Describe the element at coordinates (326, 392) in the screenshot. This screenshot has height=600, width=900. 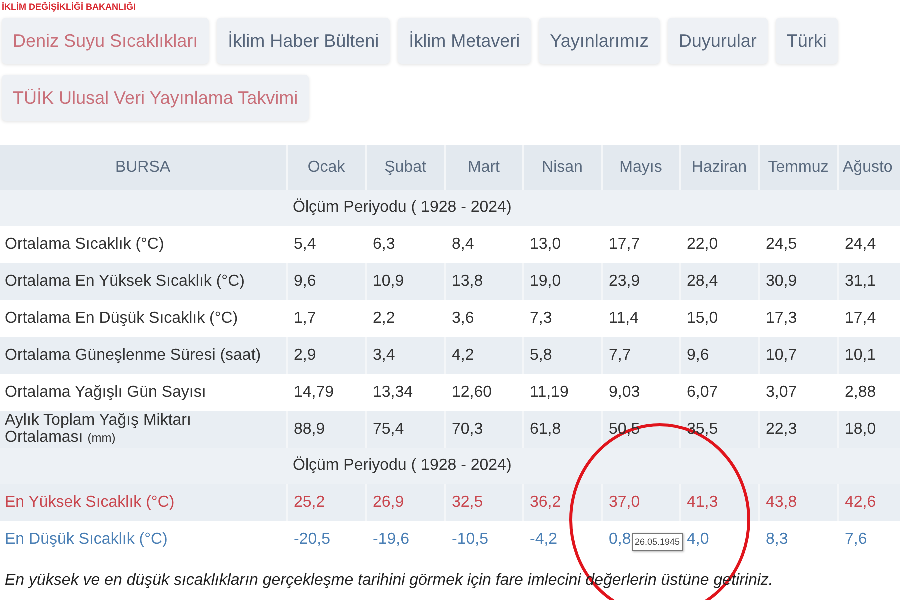
I see `table-cell: 14,79` at that location.